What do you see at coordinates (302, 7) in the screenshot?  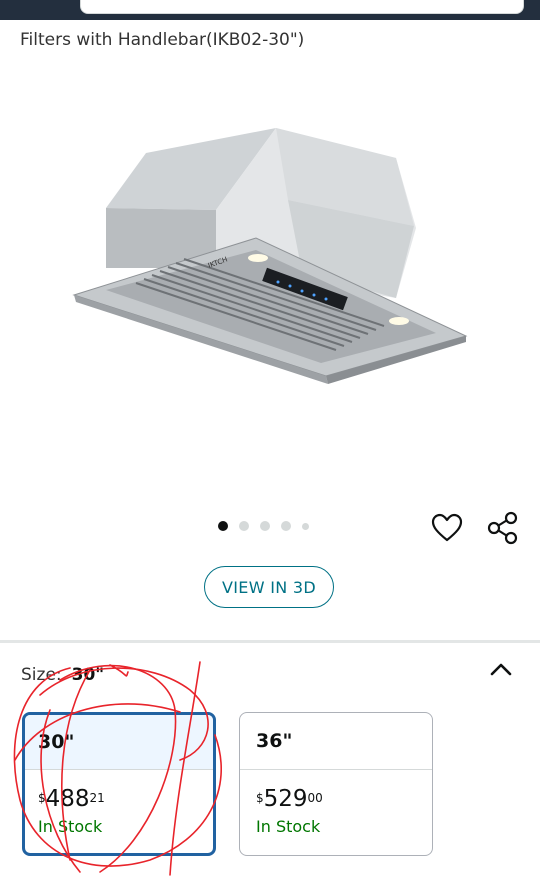 I see `search-input` at bounding box center [302, 7].